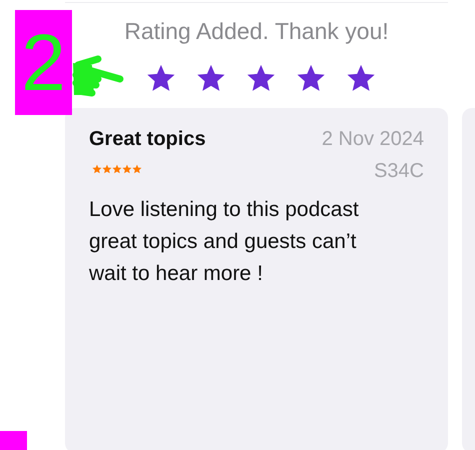  What do you see at coordinates (256, 31) in the screenshot?
I see `rating-confirmation: Rating Added. Thank you!` at bounding box center [256, 31].